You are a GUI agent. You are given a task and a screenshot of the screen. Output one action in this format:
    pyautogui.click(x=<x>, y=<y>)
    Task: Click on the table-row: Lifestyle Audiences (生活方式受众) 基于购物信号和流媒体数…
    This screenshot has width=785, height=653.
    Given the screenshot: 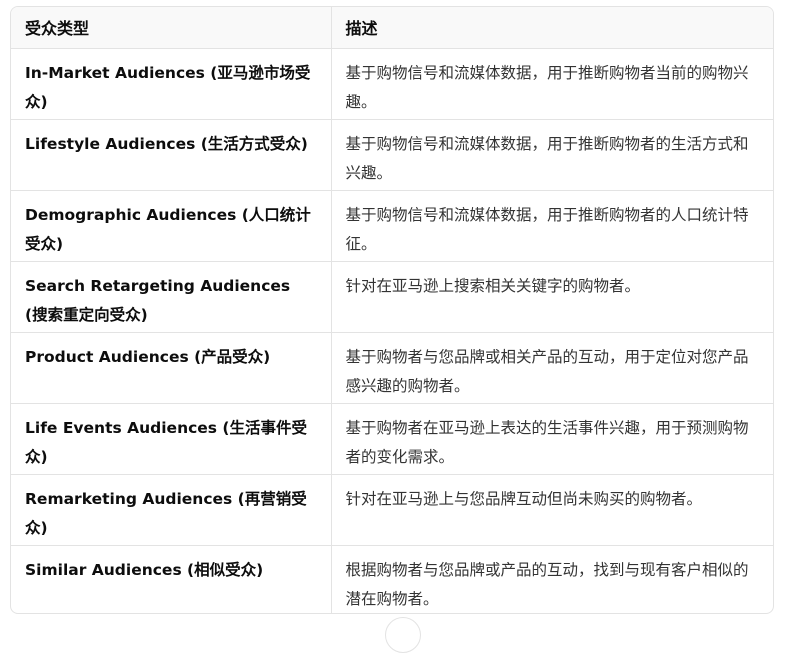 What is the action you would take?
    pyautogui.click(x=392, y=154)
    